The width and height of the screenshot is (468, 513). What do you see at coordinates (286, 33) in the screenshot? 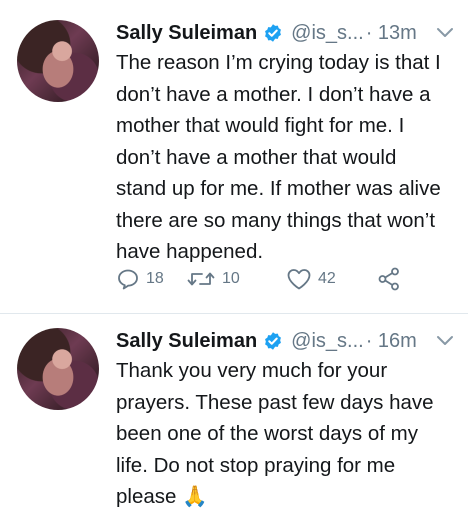
I see `tweet-header: Sally Suleiman @is_s... · 13m` at bounding box center [286, 33].